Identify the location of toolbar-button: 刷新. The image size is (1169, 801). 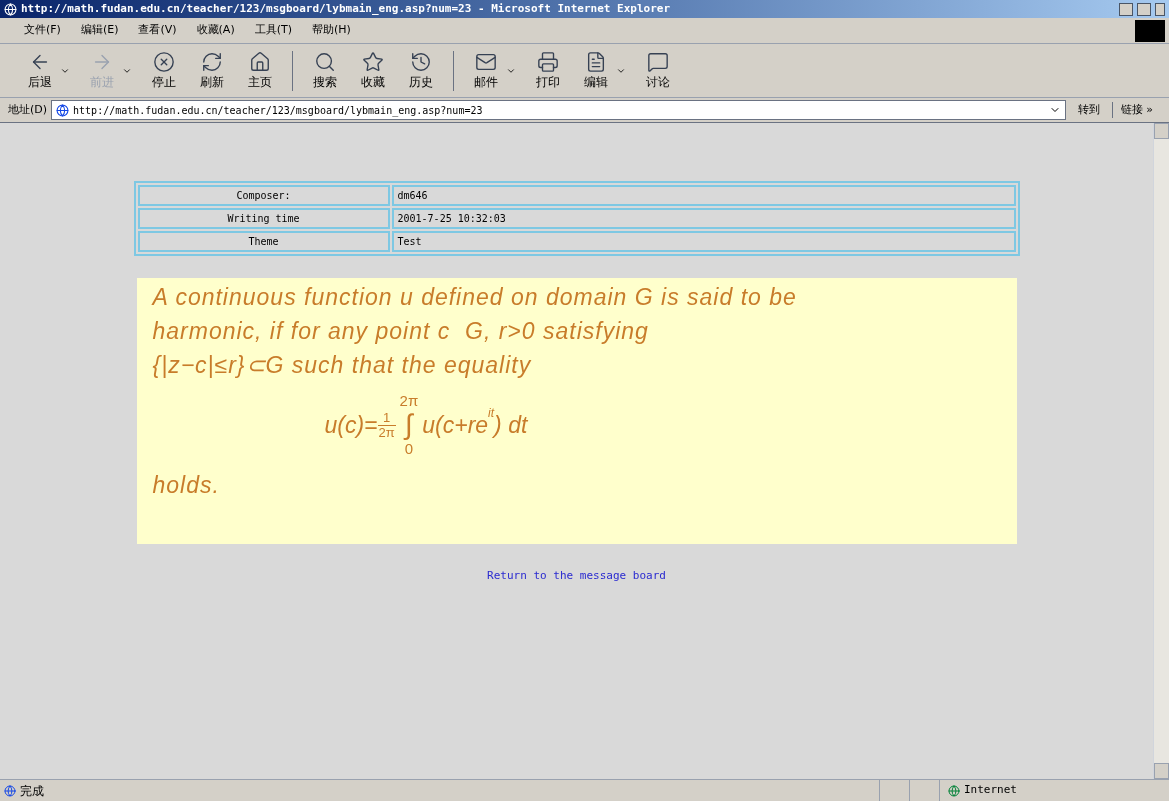
(212, 70).